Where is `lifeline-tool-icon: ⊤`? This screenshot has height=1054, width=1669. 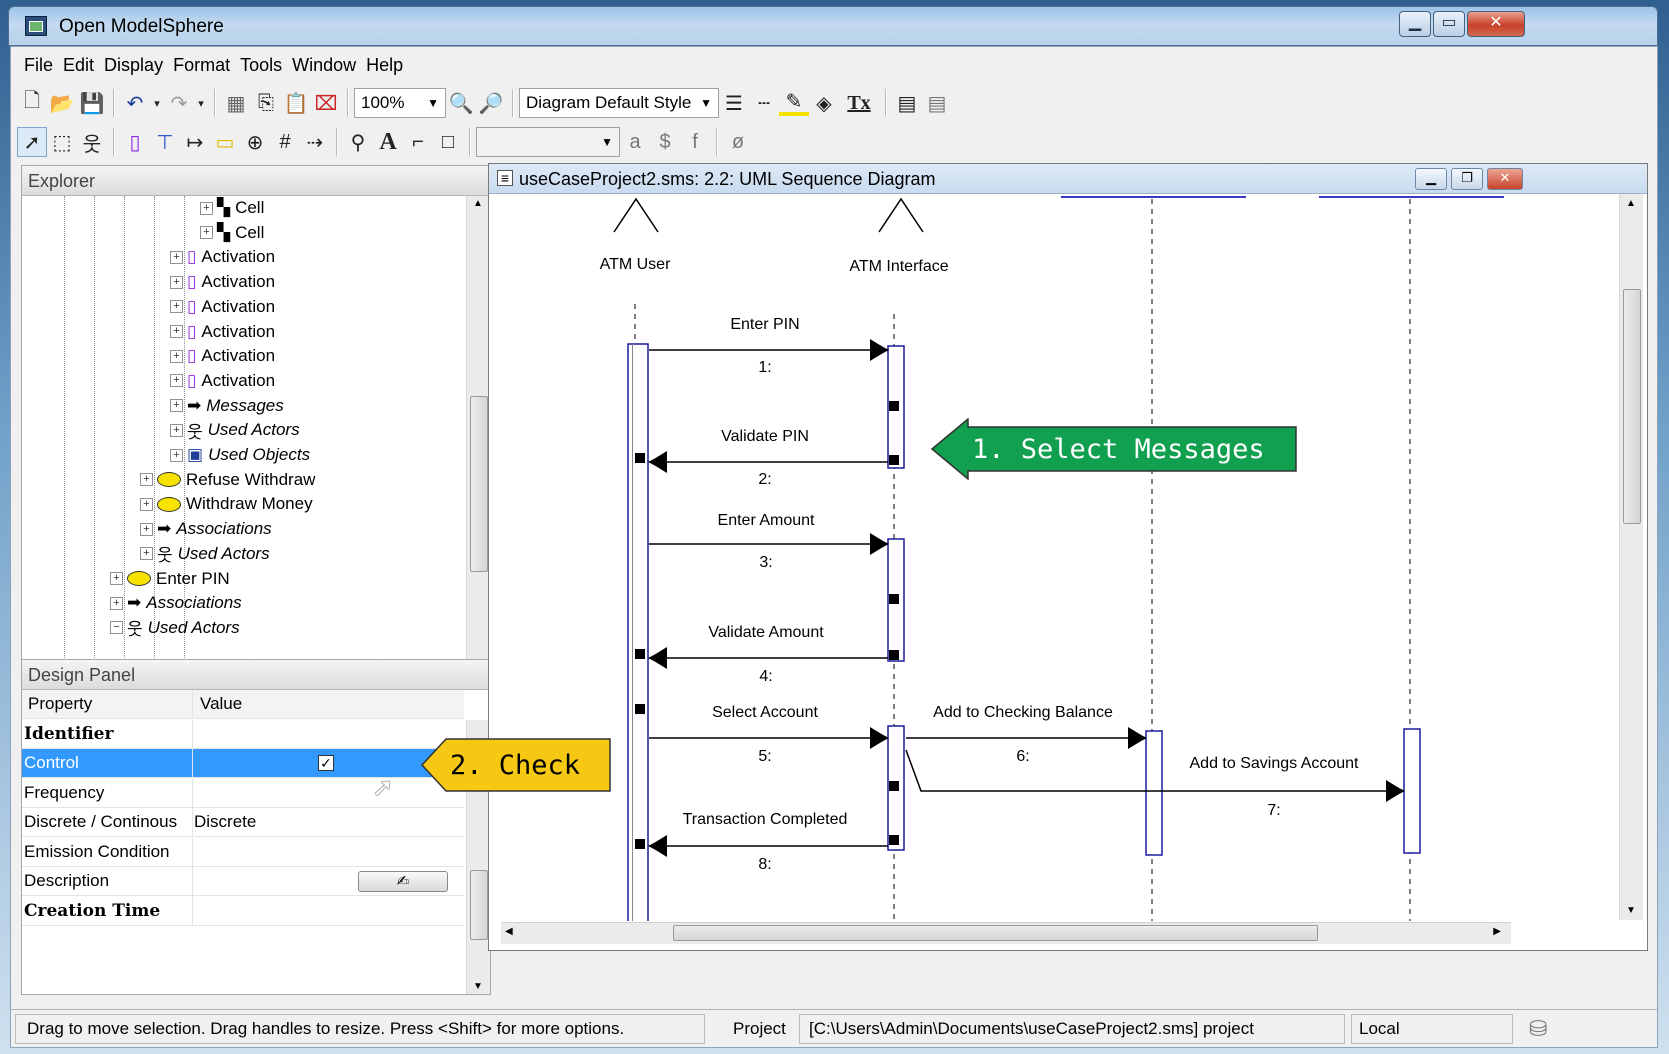
lifeline-tool-icon: ⊤ is located at coordinates (165, 142).